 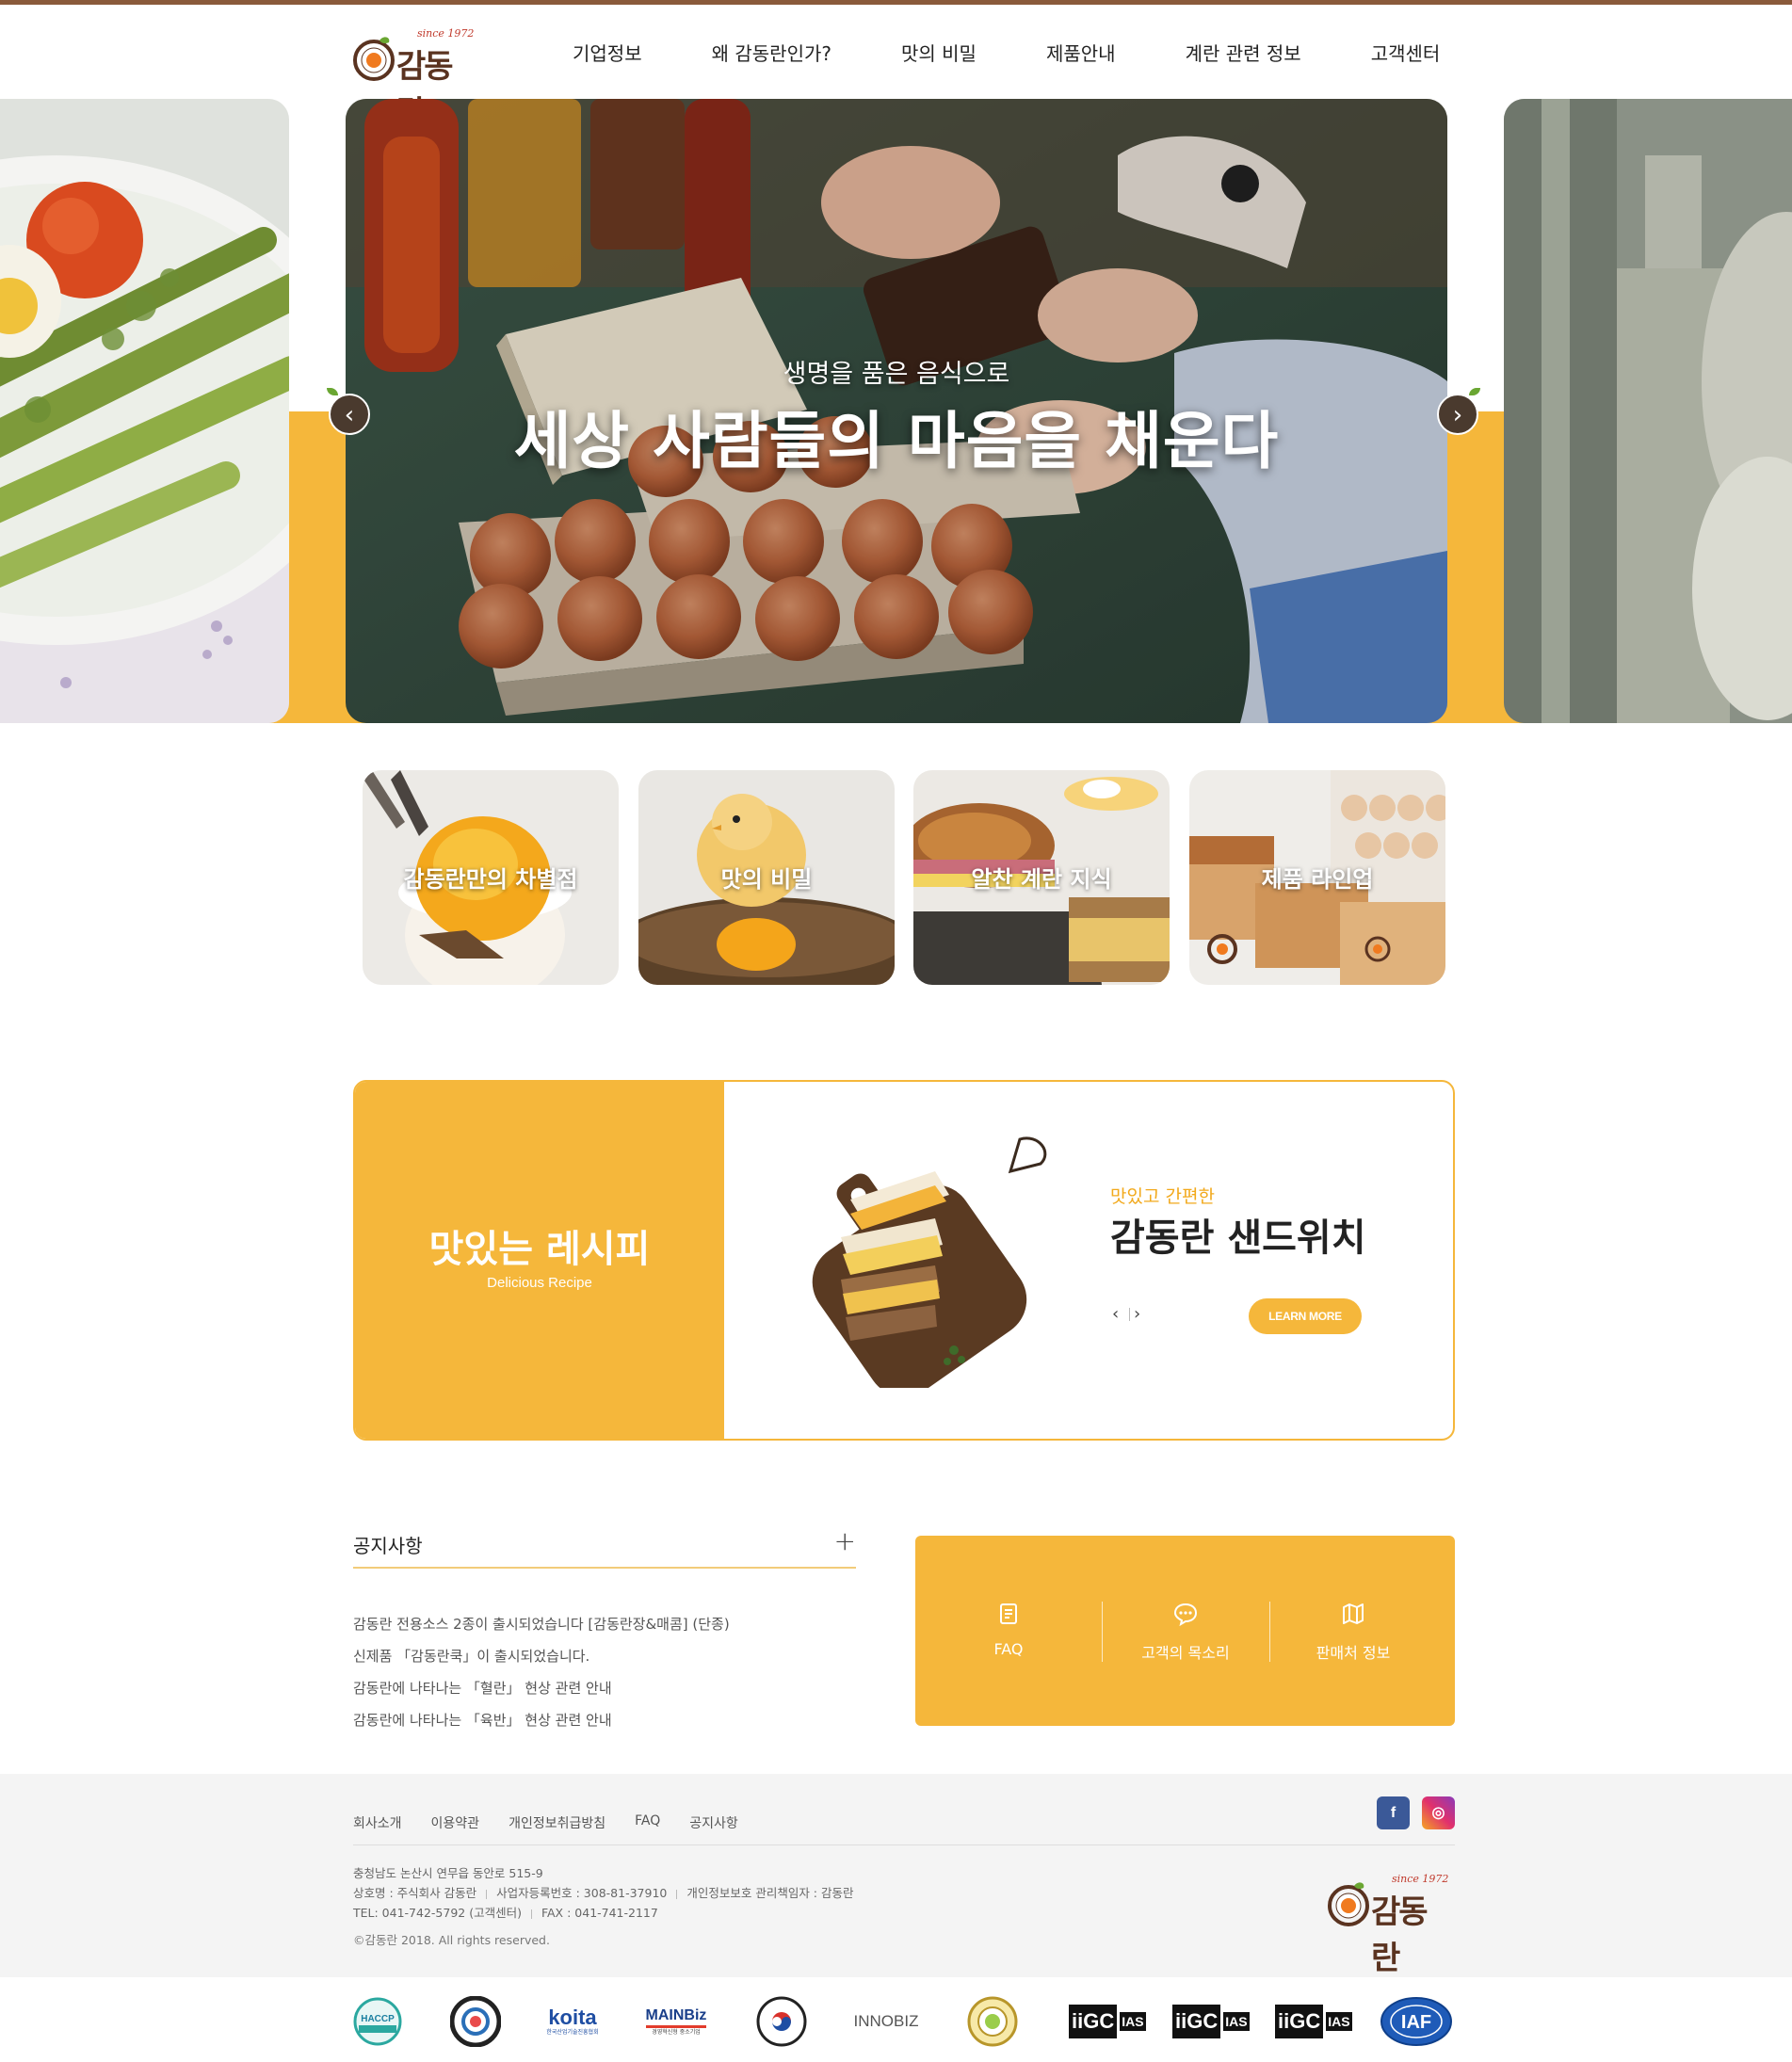 I want to click on next-slide-image, so click(x=1648, y=411).